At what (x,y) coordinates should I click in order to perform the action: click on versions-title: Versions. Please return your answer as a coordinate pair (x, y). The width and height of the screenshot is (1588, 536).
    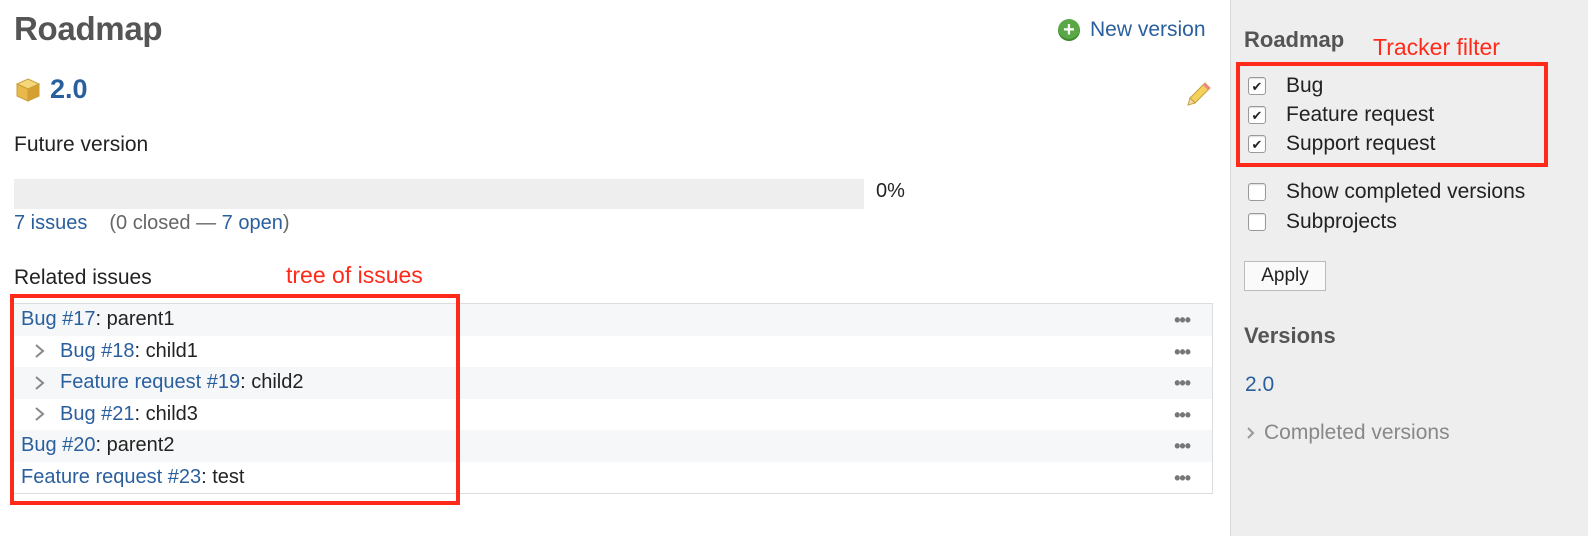
    Looking at the image, I should click on (1290, 335).